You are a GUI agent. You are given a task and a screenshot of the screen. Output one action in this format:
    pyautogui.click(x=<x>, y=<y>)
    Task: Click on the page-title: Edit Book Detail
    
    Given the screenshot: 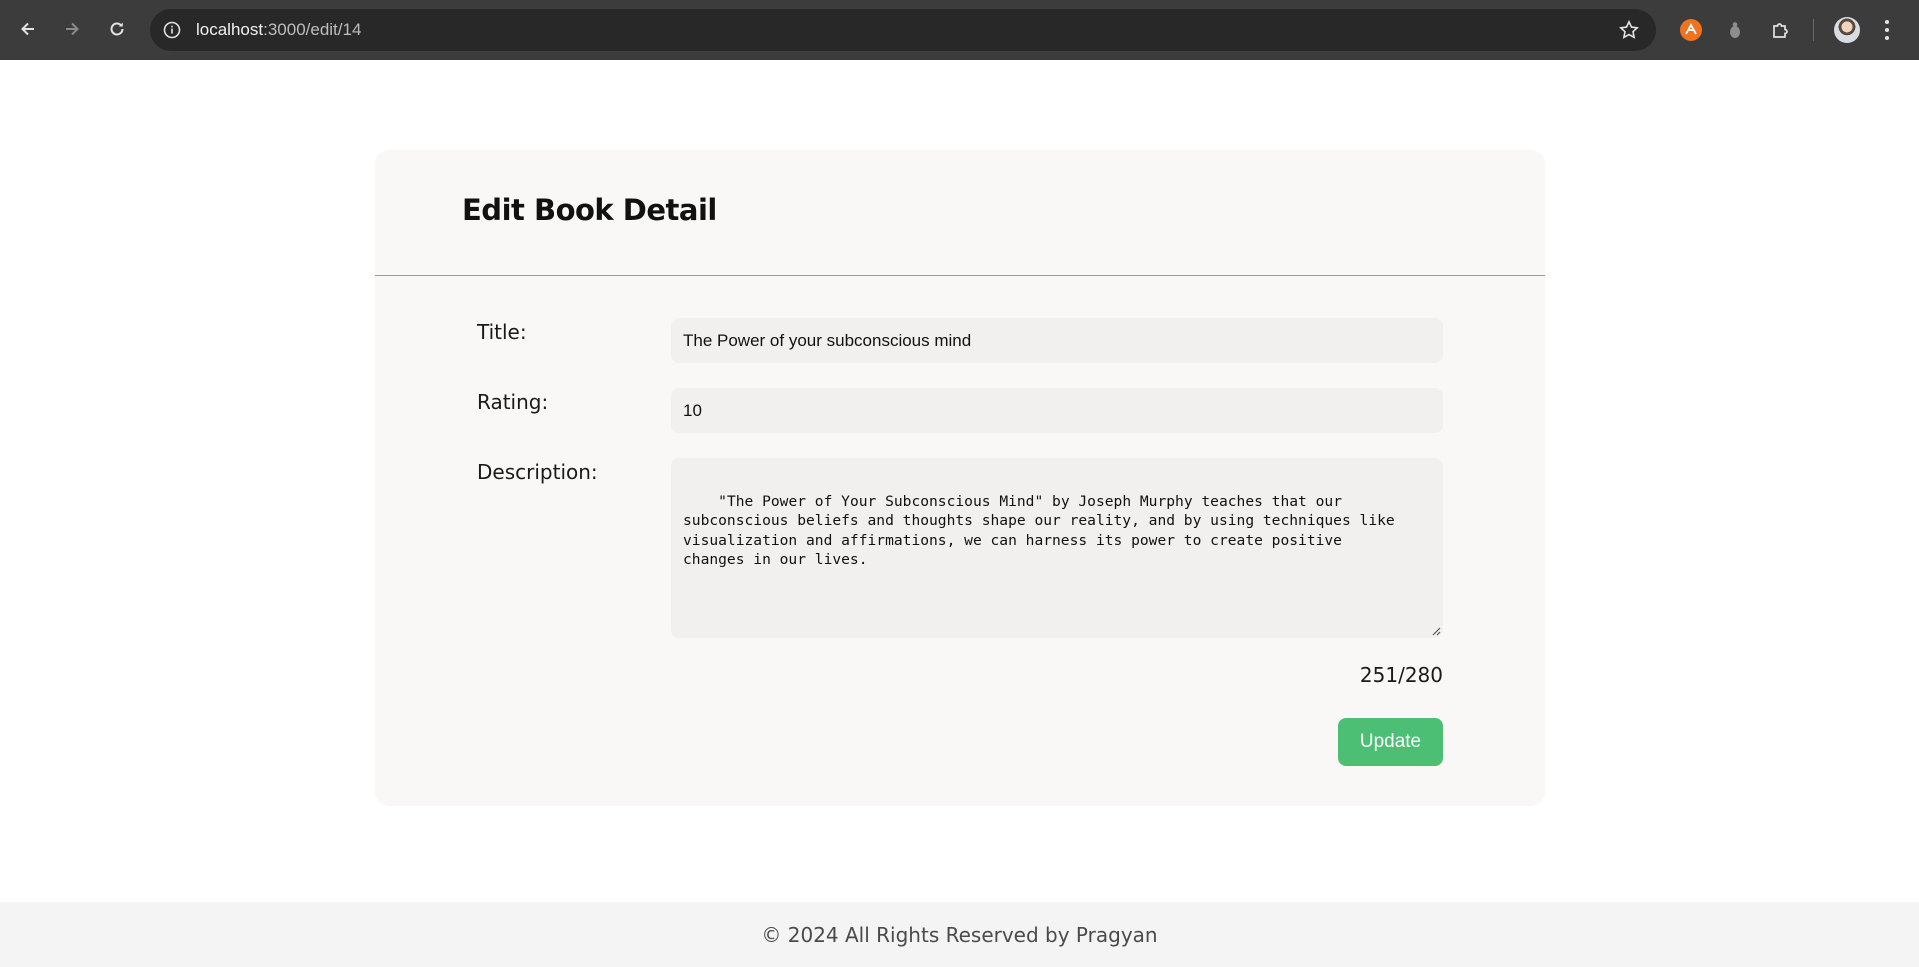 What is the action you would take?
    pyautogui.click(x=589, y=210)
    